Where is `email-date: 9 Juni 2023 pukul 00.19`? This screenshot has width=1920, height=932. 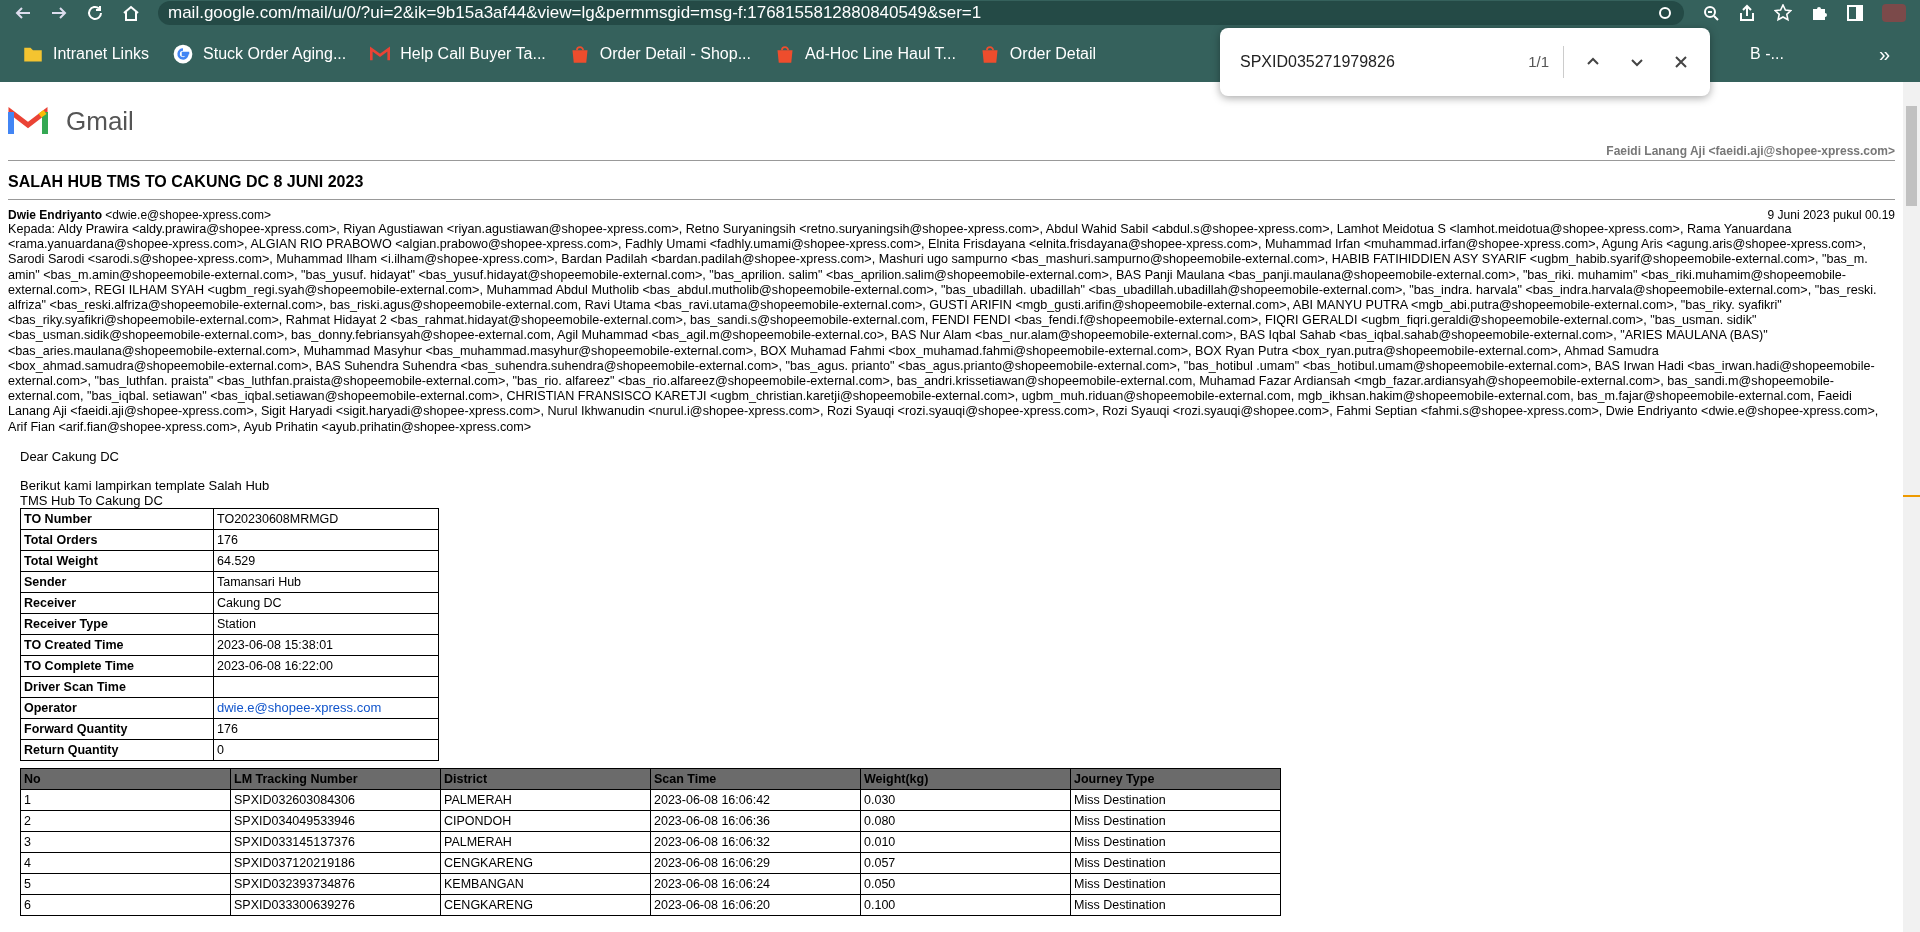
email-date: 9 Juni 2023 pukul 00.19 is located at coordinates (1831, 215).